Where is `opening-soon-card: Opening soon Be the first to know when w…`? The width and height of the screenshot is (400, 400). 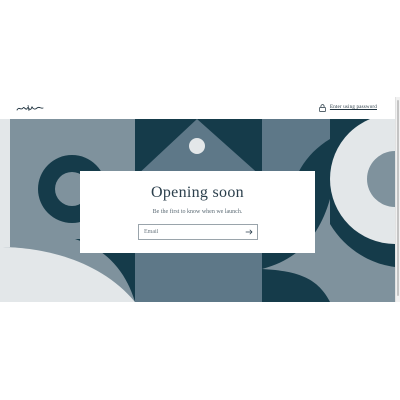
opening-soon-card: Opening soon Be the first to know when w… is located at coordinates (197, 212).